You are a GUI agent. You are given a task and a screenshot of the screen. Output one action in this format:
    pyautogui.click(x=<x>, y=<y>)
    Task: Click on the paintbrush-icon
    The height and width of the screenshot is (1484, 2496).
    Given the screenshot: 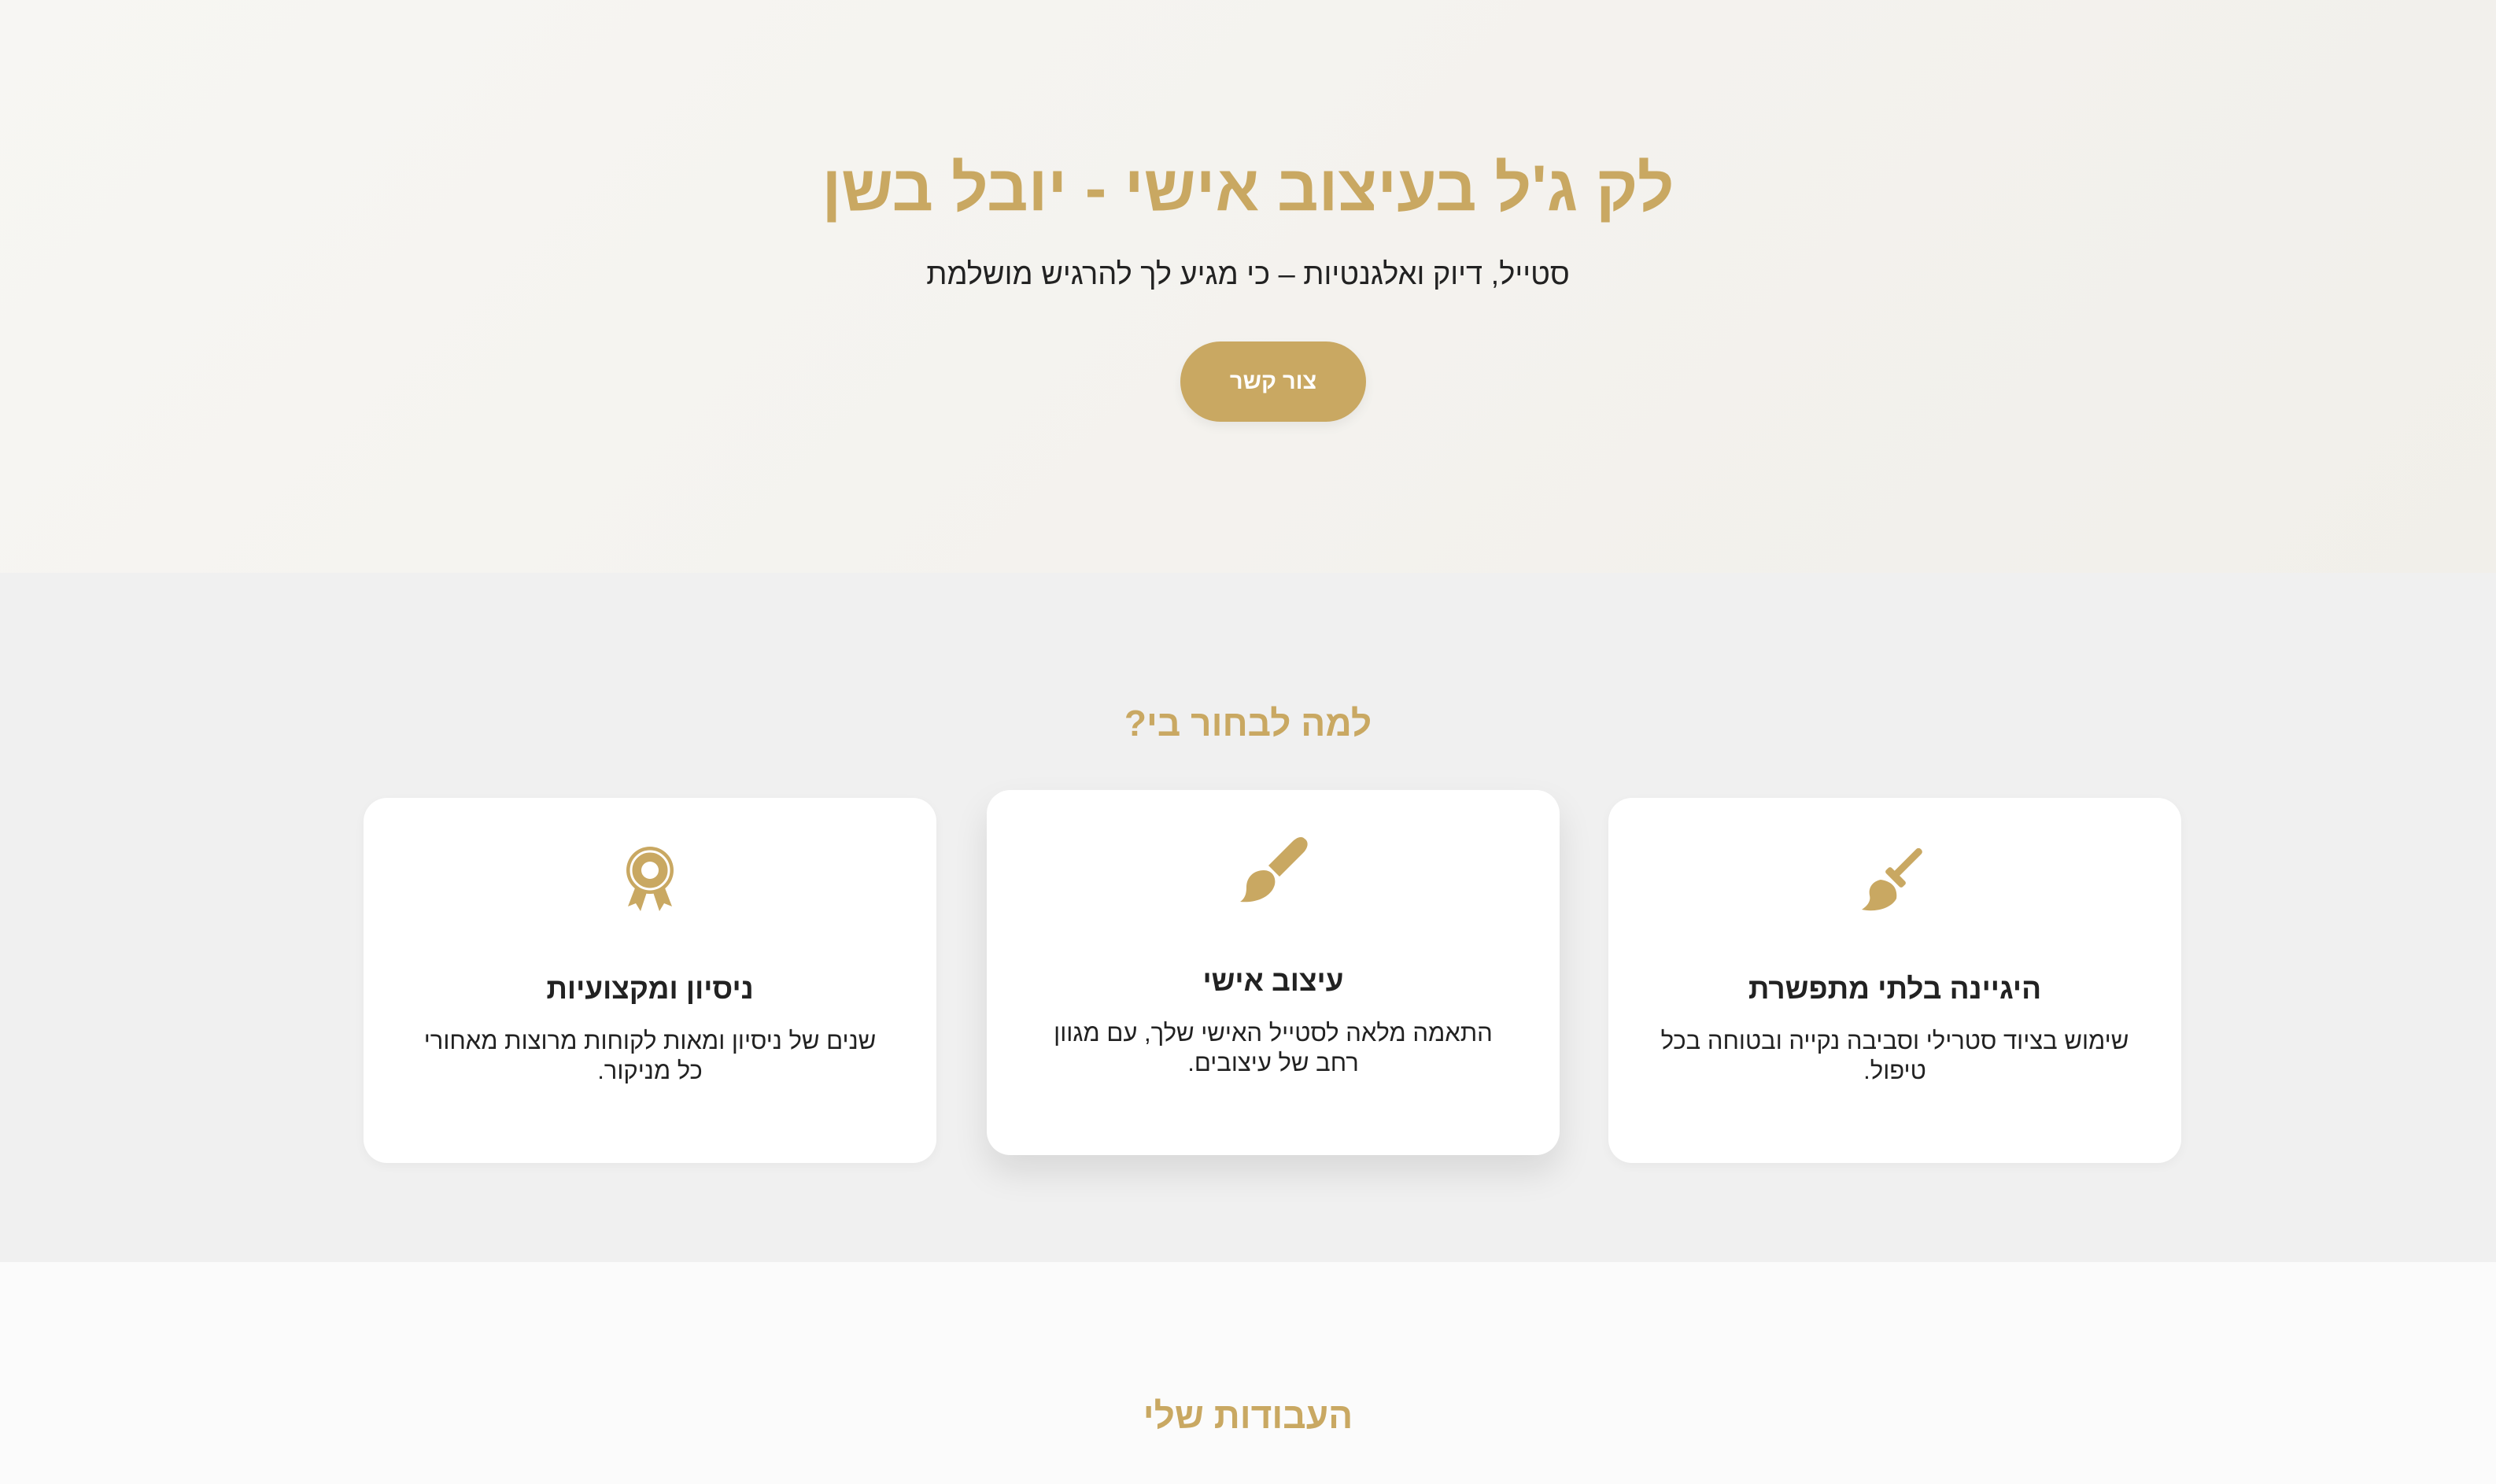 What is the action you would take?
    pyautogui.click(x=1273, y=870)
    